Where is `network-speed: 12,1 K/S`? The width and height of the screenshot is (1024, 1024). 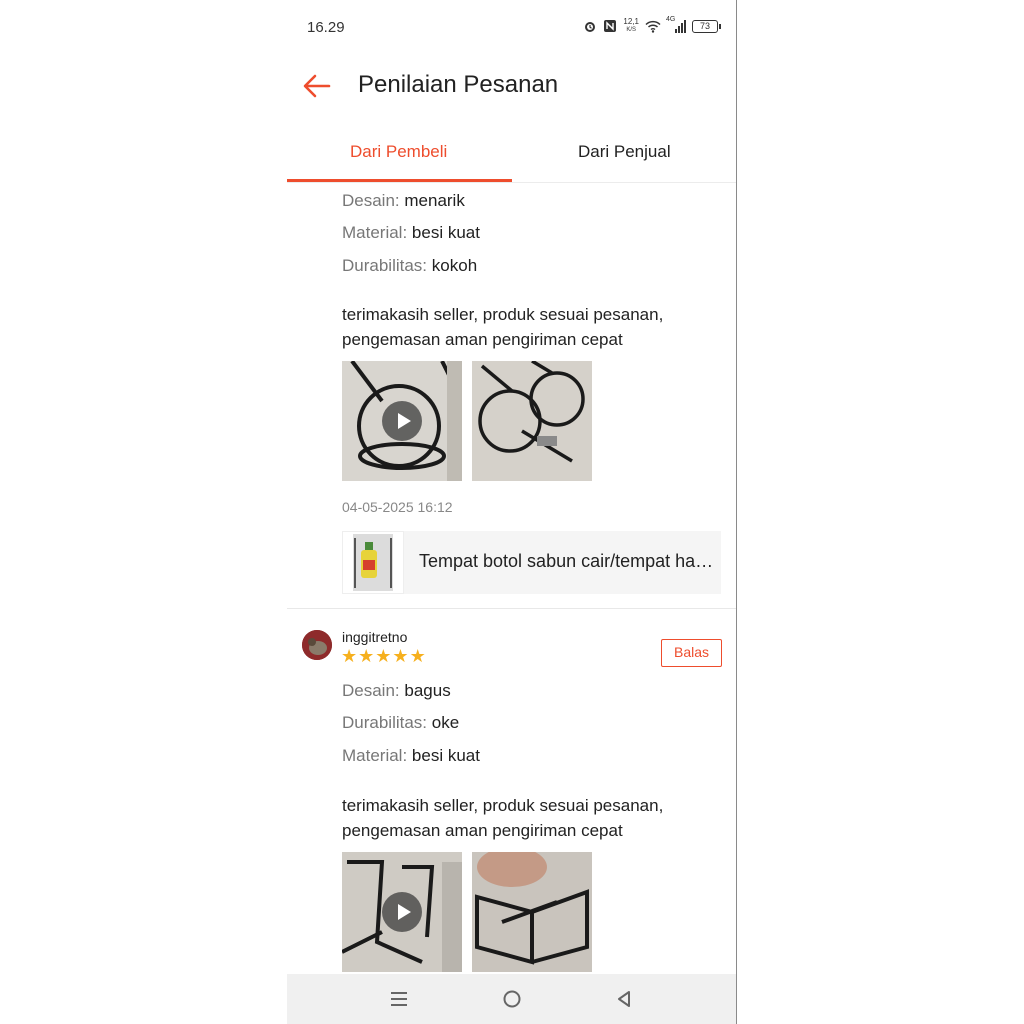
network-speed: 12,1 K/S is located at coordinates (631, 25).